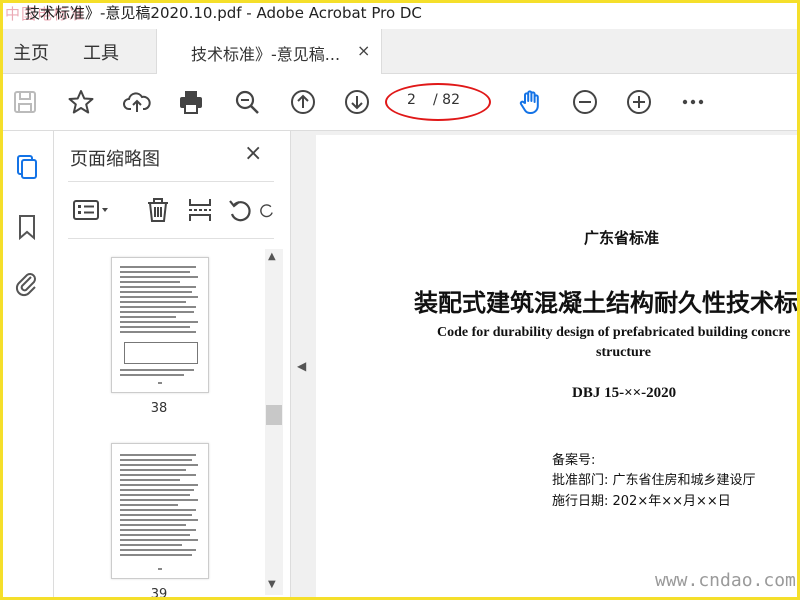 The height and width of the screenshot is (600, 800). I want to click on cloud-upload-icon, so click(137, 102).